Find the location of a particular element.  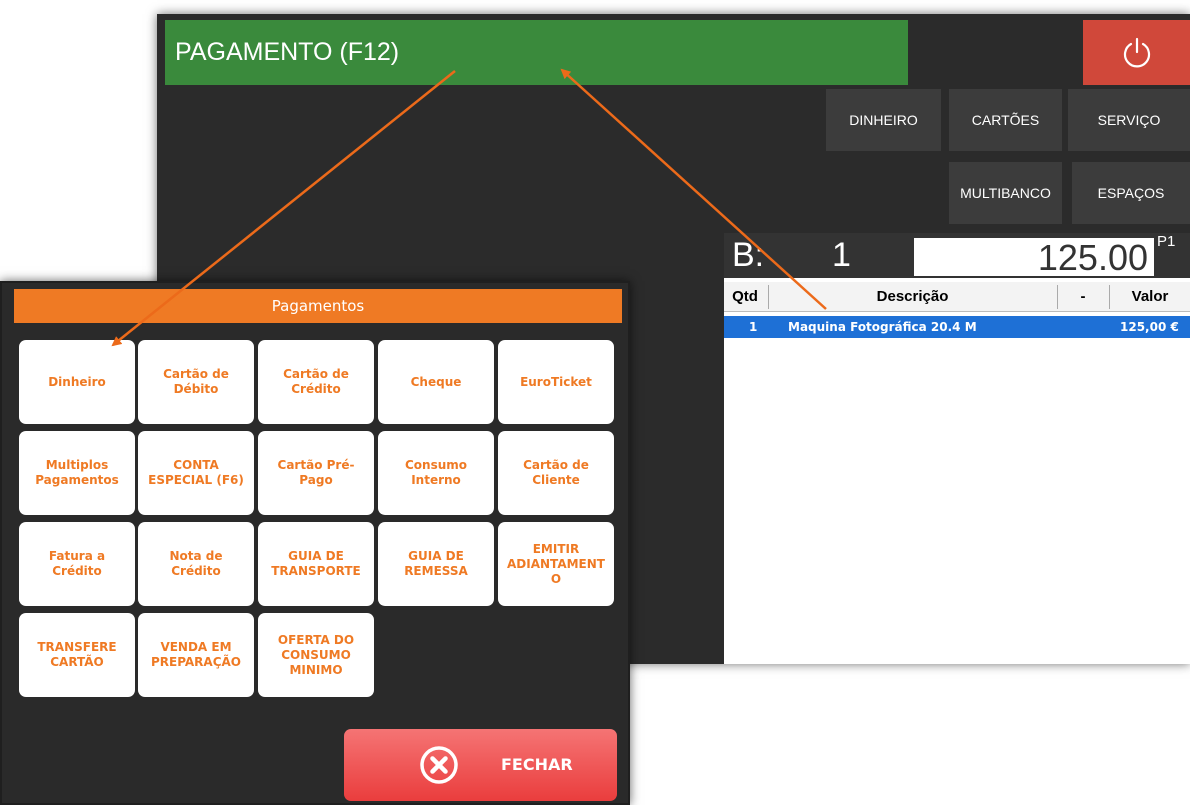

payment-button-oferta-consumo-minimo: OFERTA DO CONSUMO MINIMO is located at coordinates (316, 655).